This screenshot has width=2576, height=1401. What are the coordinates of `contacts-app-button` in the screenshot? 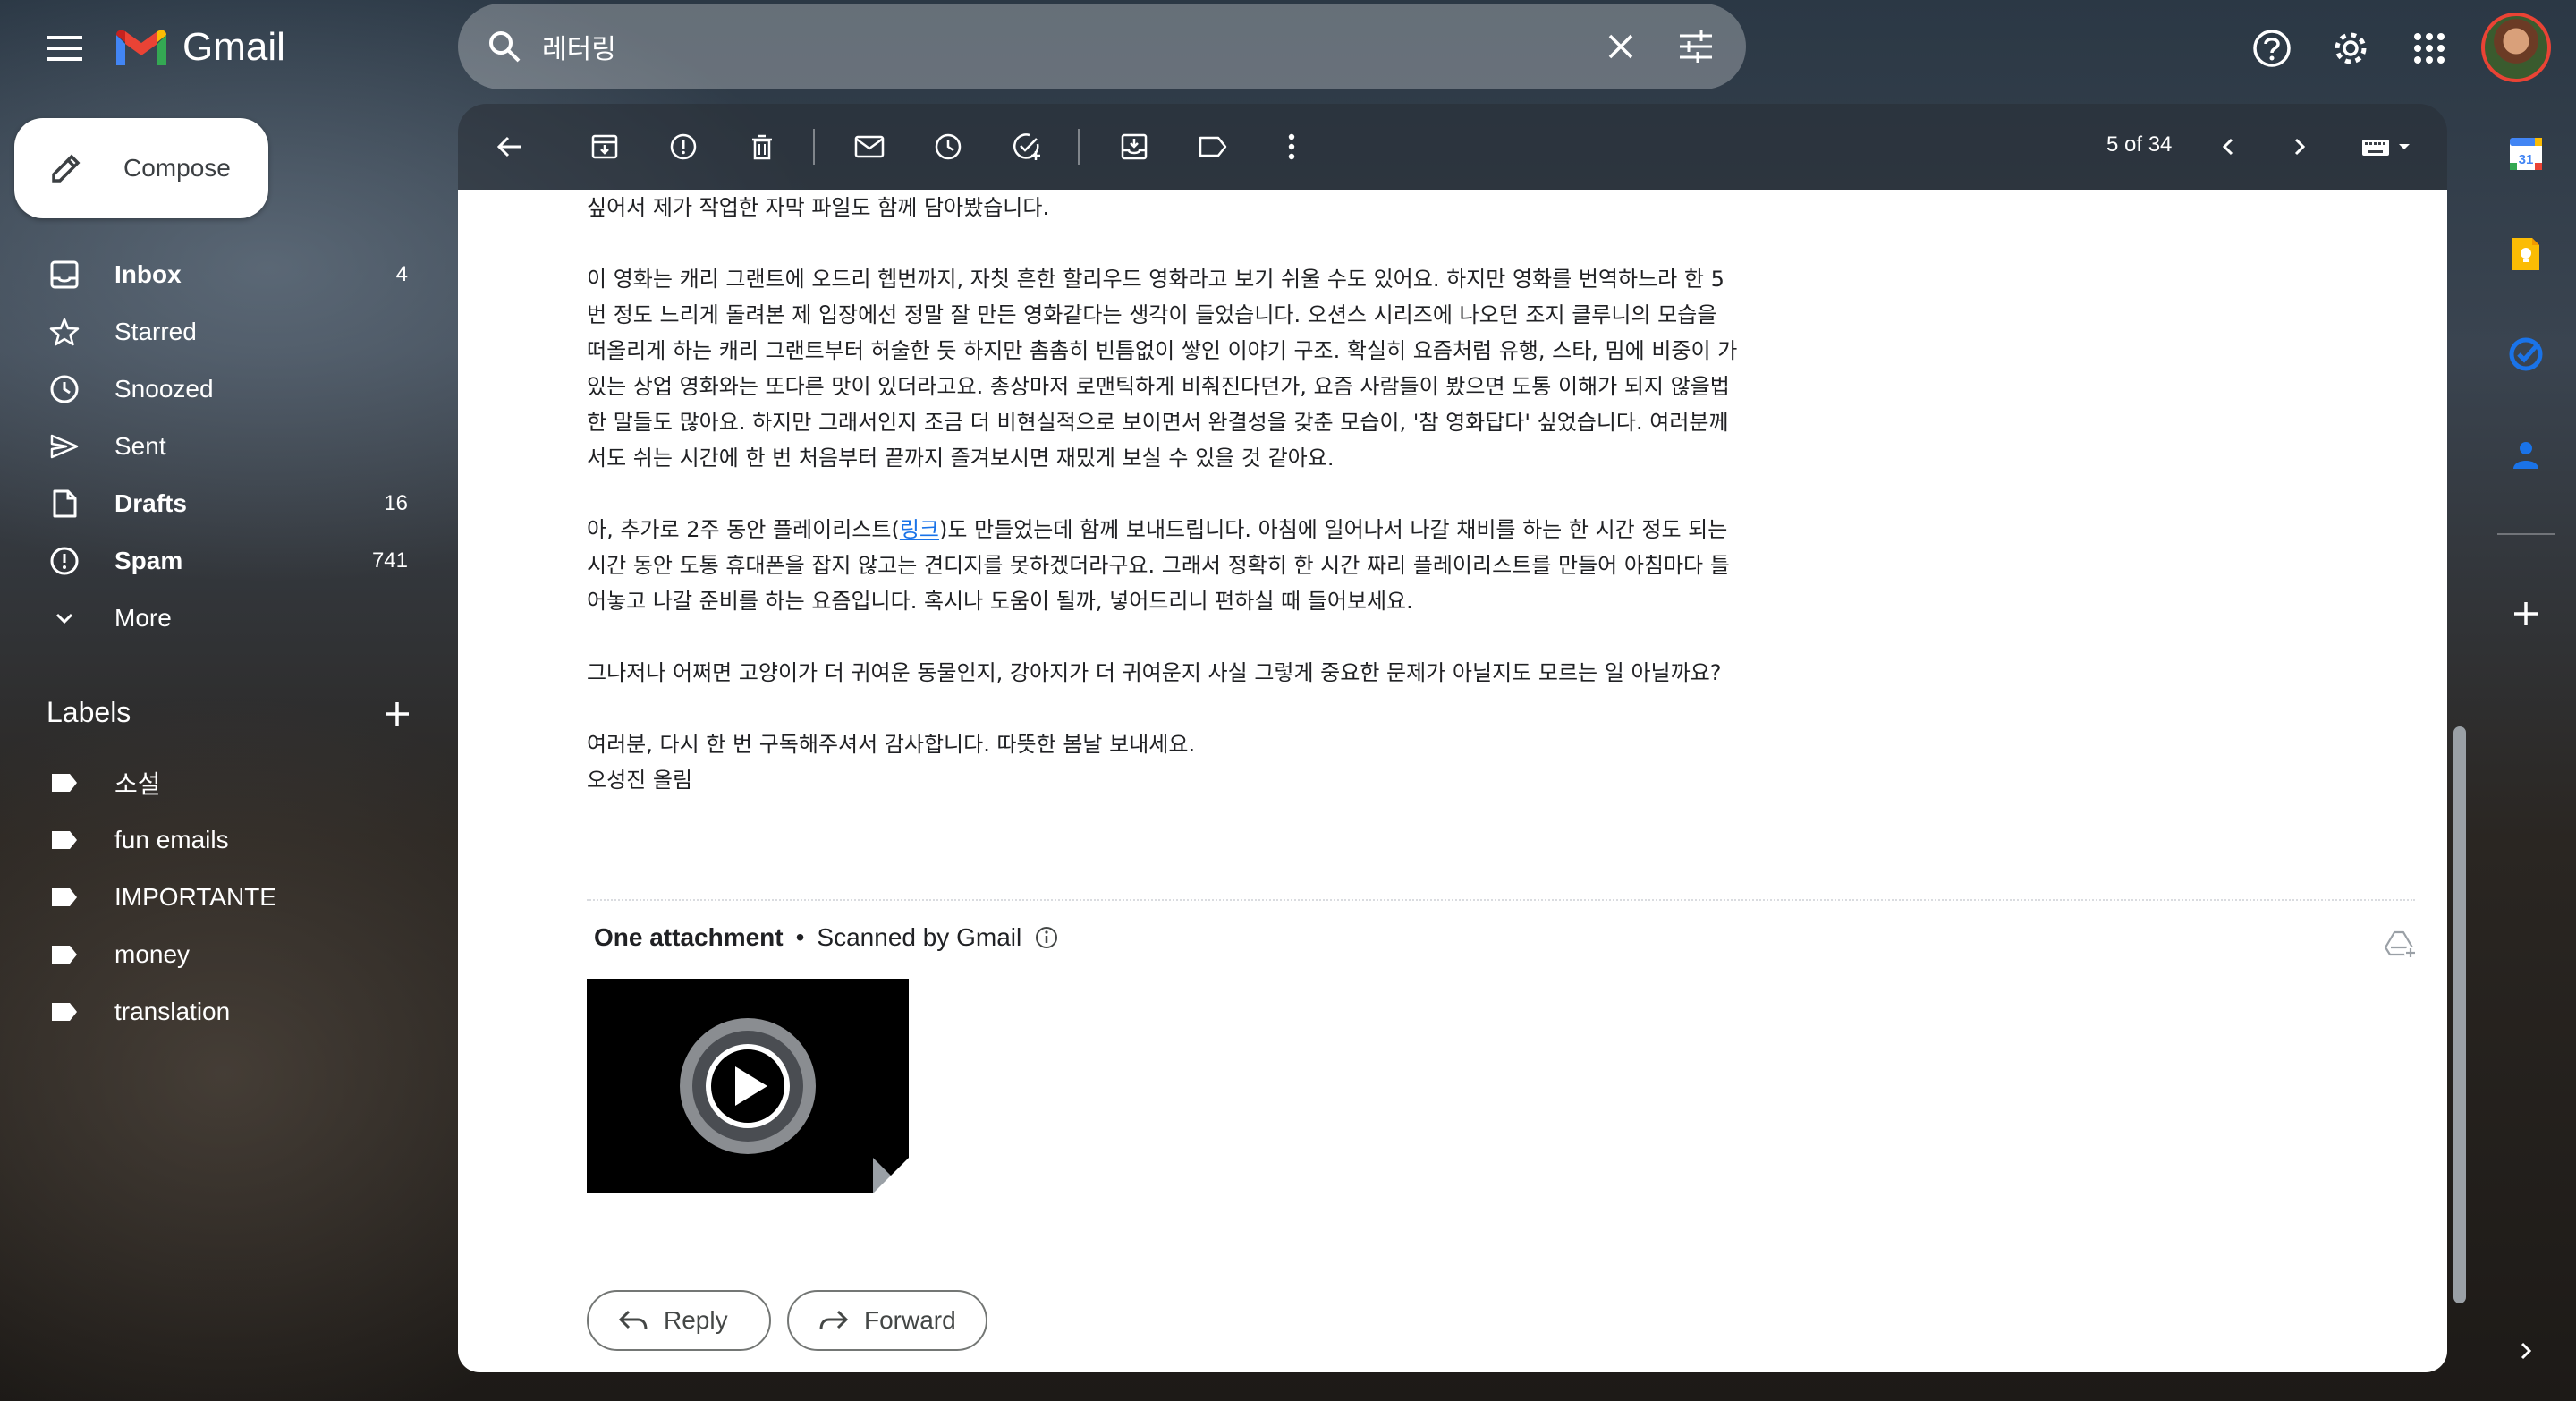 It's located at (2525, 454).